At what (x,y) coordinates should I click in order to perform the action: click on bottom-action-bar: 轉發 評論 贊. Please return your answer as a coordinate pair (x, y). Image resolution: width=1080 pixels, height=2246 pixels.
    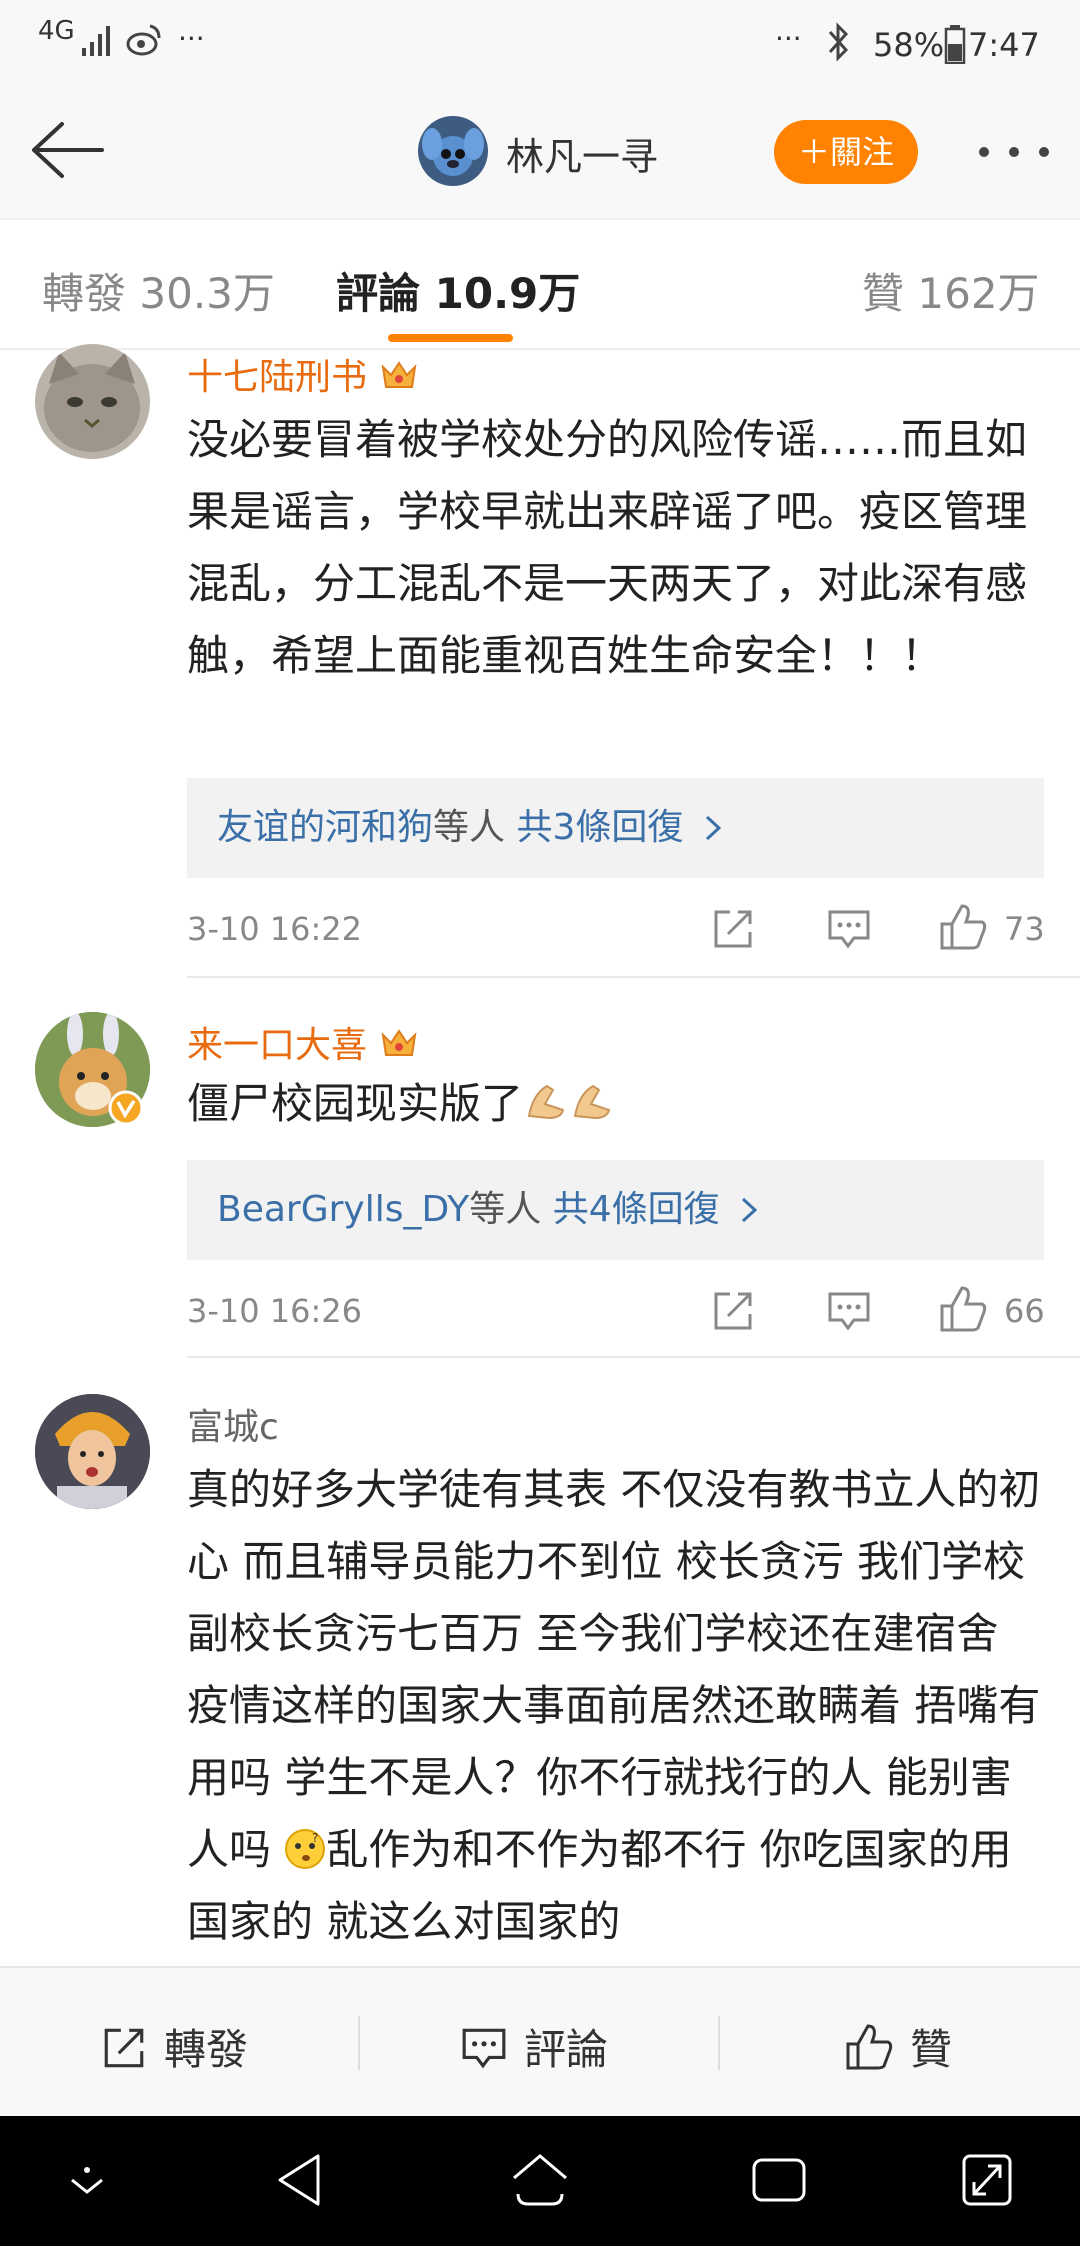
    Looking at the image, I should click on (540, 2041).